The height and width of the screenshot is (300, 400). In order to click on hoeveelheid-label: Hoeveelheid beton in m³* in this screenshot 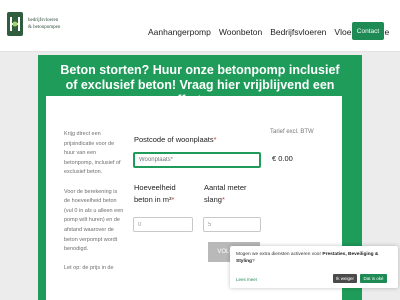, I will do `click(155, 194)`.